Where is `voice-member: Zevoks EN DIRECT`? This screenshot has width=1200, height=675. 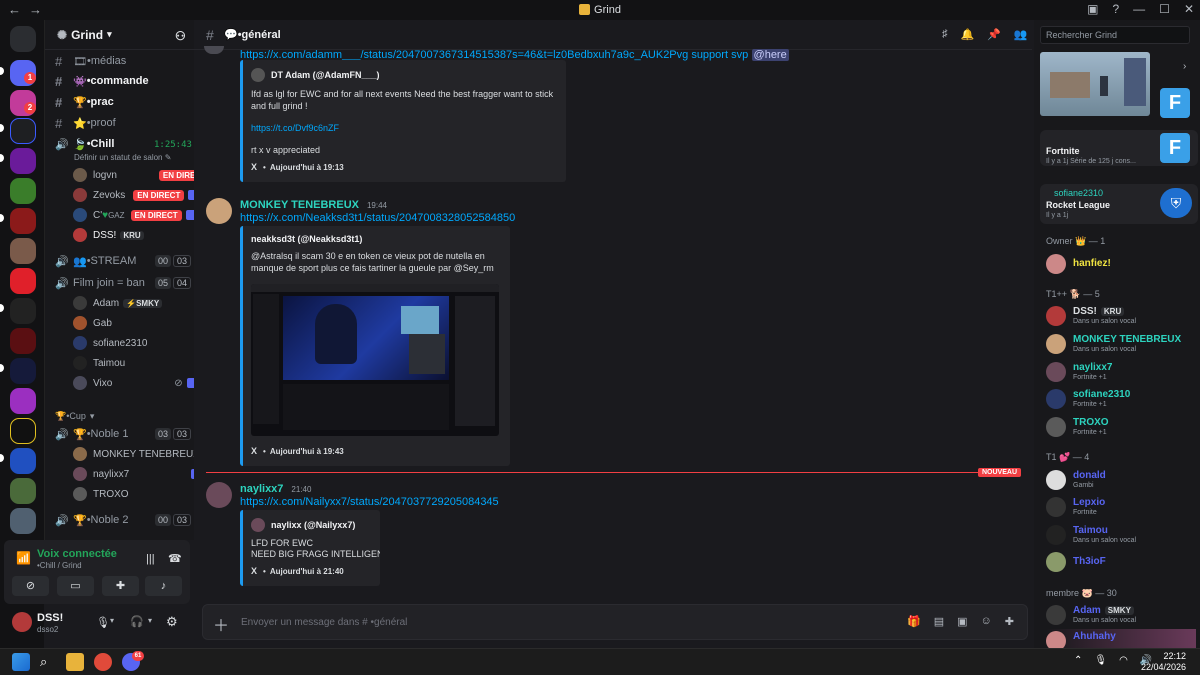 voice-member: Zevoks EN DIRECT is located at coordinates (133, 195).